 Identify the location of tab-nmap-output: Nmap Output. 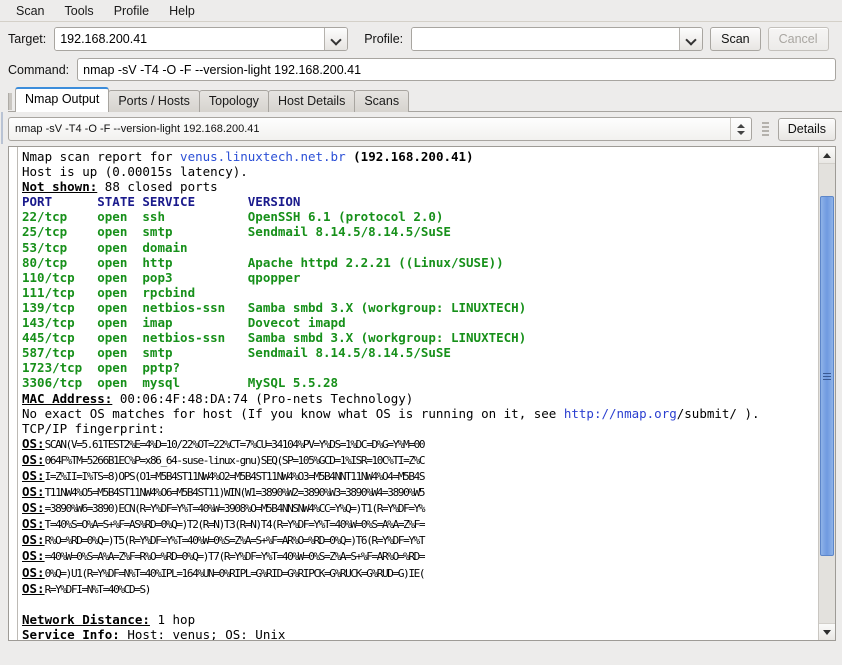
(62, 99).